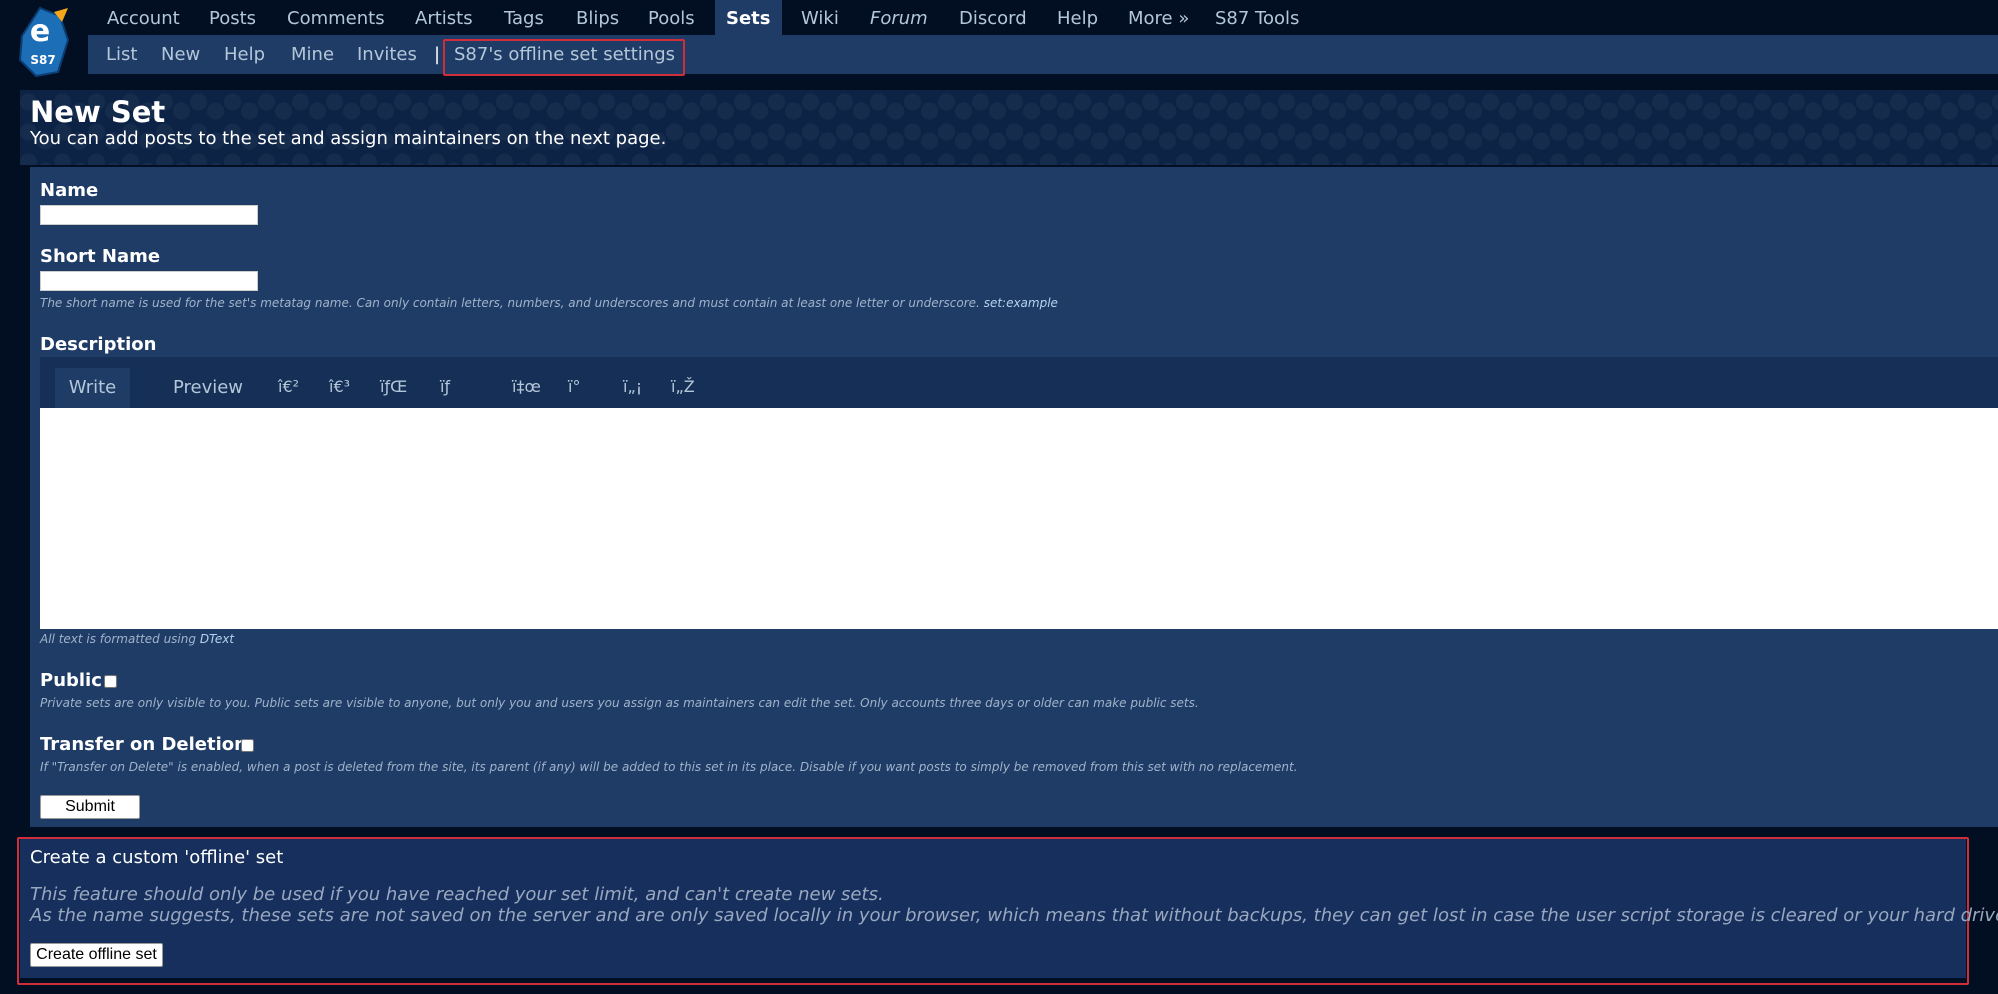 This screenshot has width=1998, height=994. Describe the element at coordinates (110, 681) in the screenshot. I see `public-checkbox` at that location.